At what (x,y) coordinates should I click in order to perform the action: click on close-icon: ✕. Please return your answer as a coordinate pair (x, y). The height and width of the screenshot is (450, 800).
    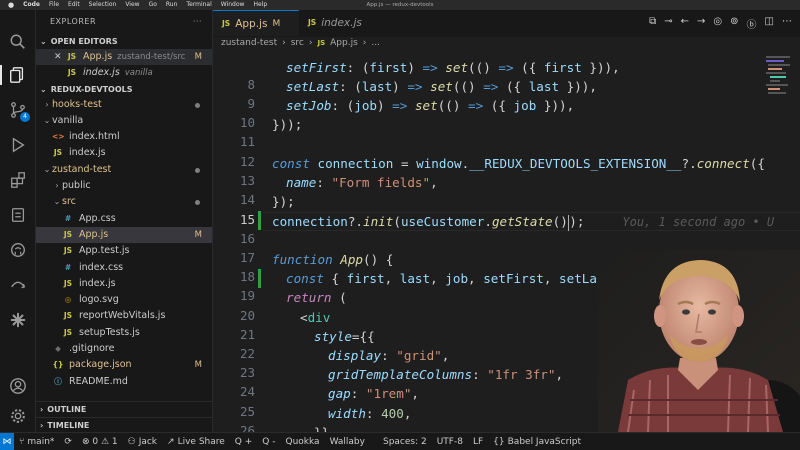
    Looking at the image, I should click on (60, 57).